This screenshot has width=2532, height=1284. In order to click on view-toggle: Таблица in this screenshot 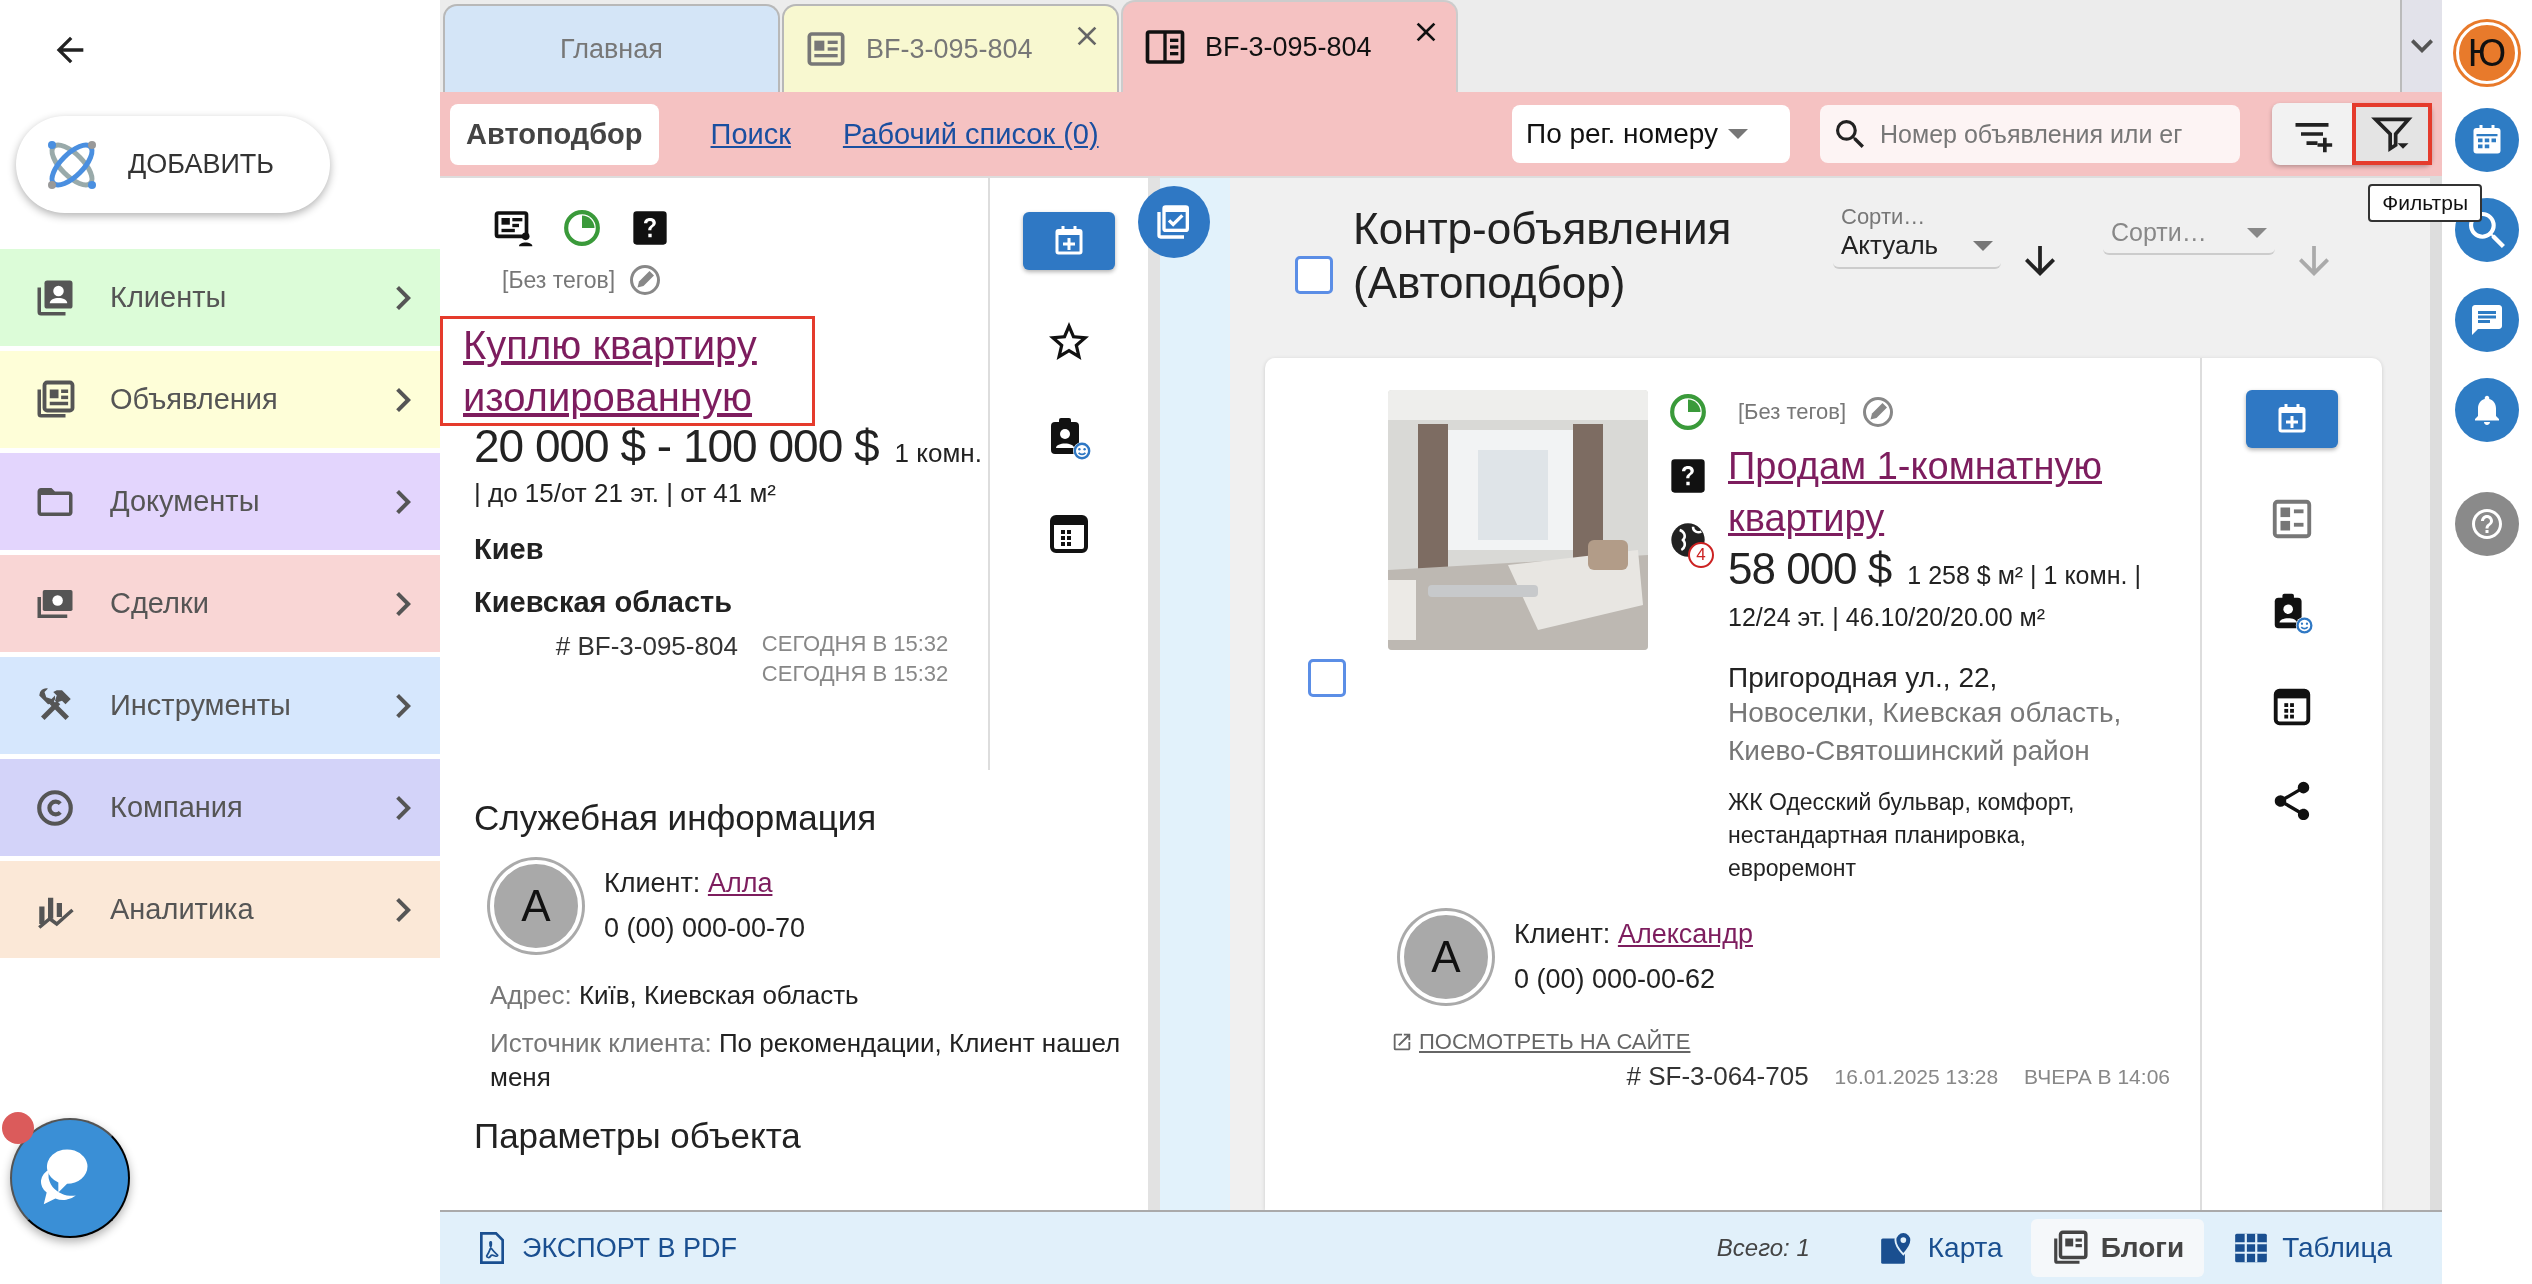, I will do `click(2312, 1248)`.